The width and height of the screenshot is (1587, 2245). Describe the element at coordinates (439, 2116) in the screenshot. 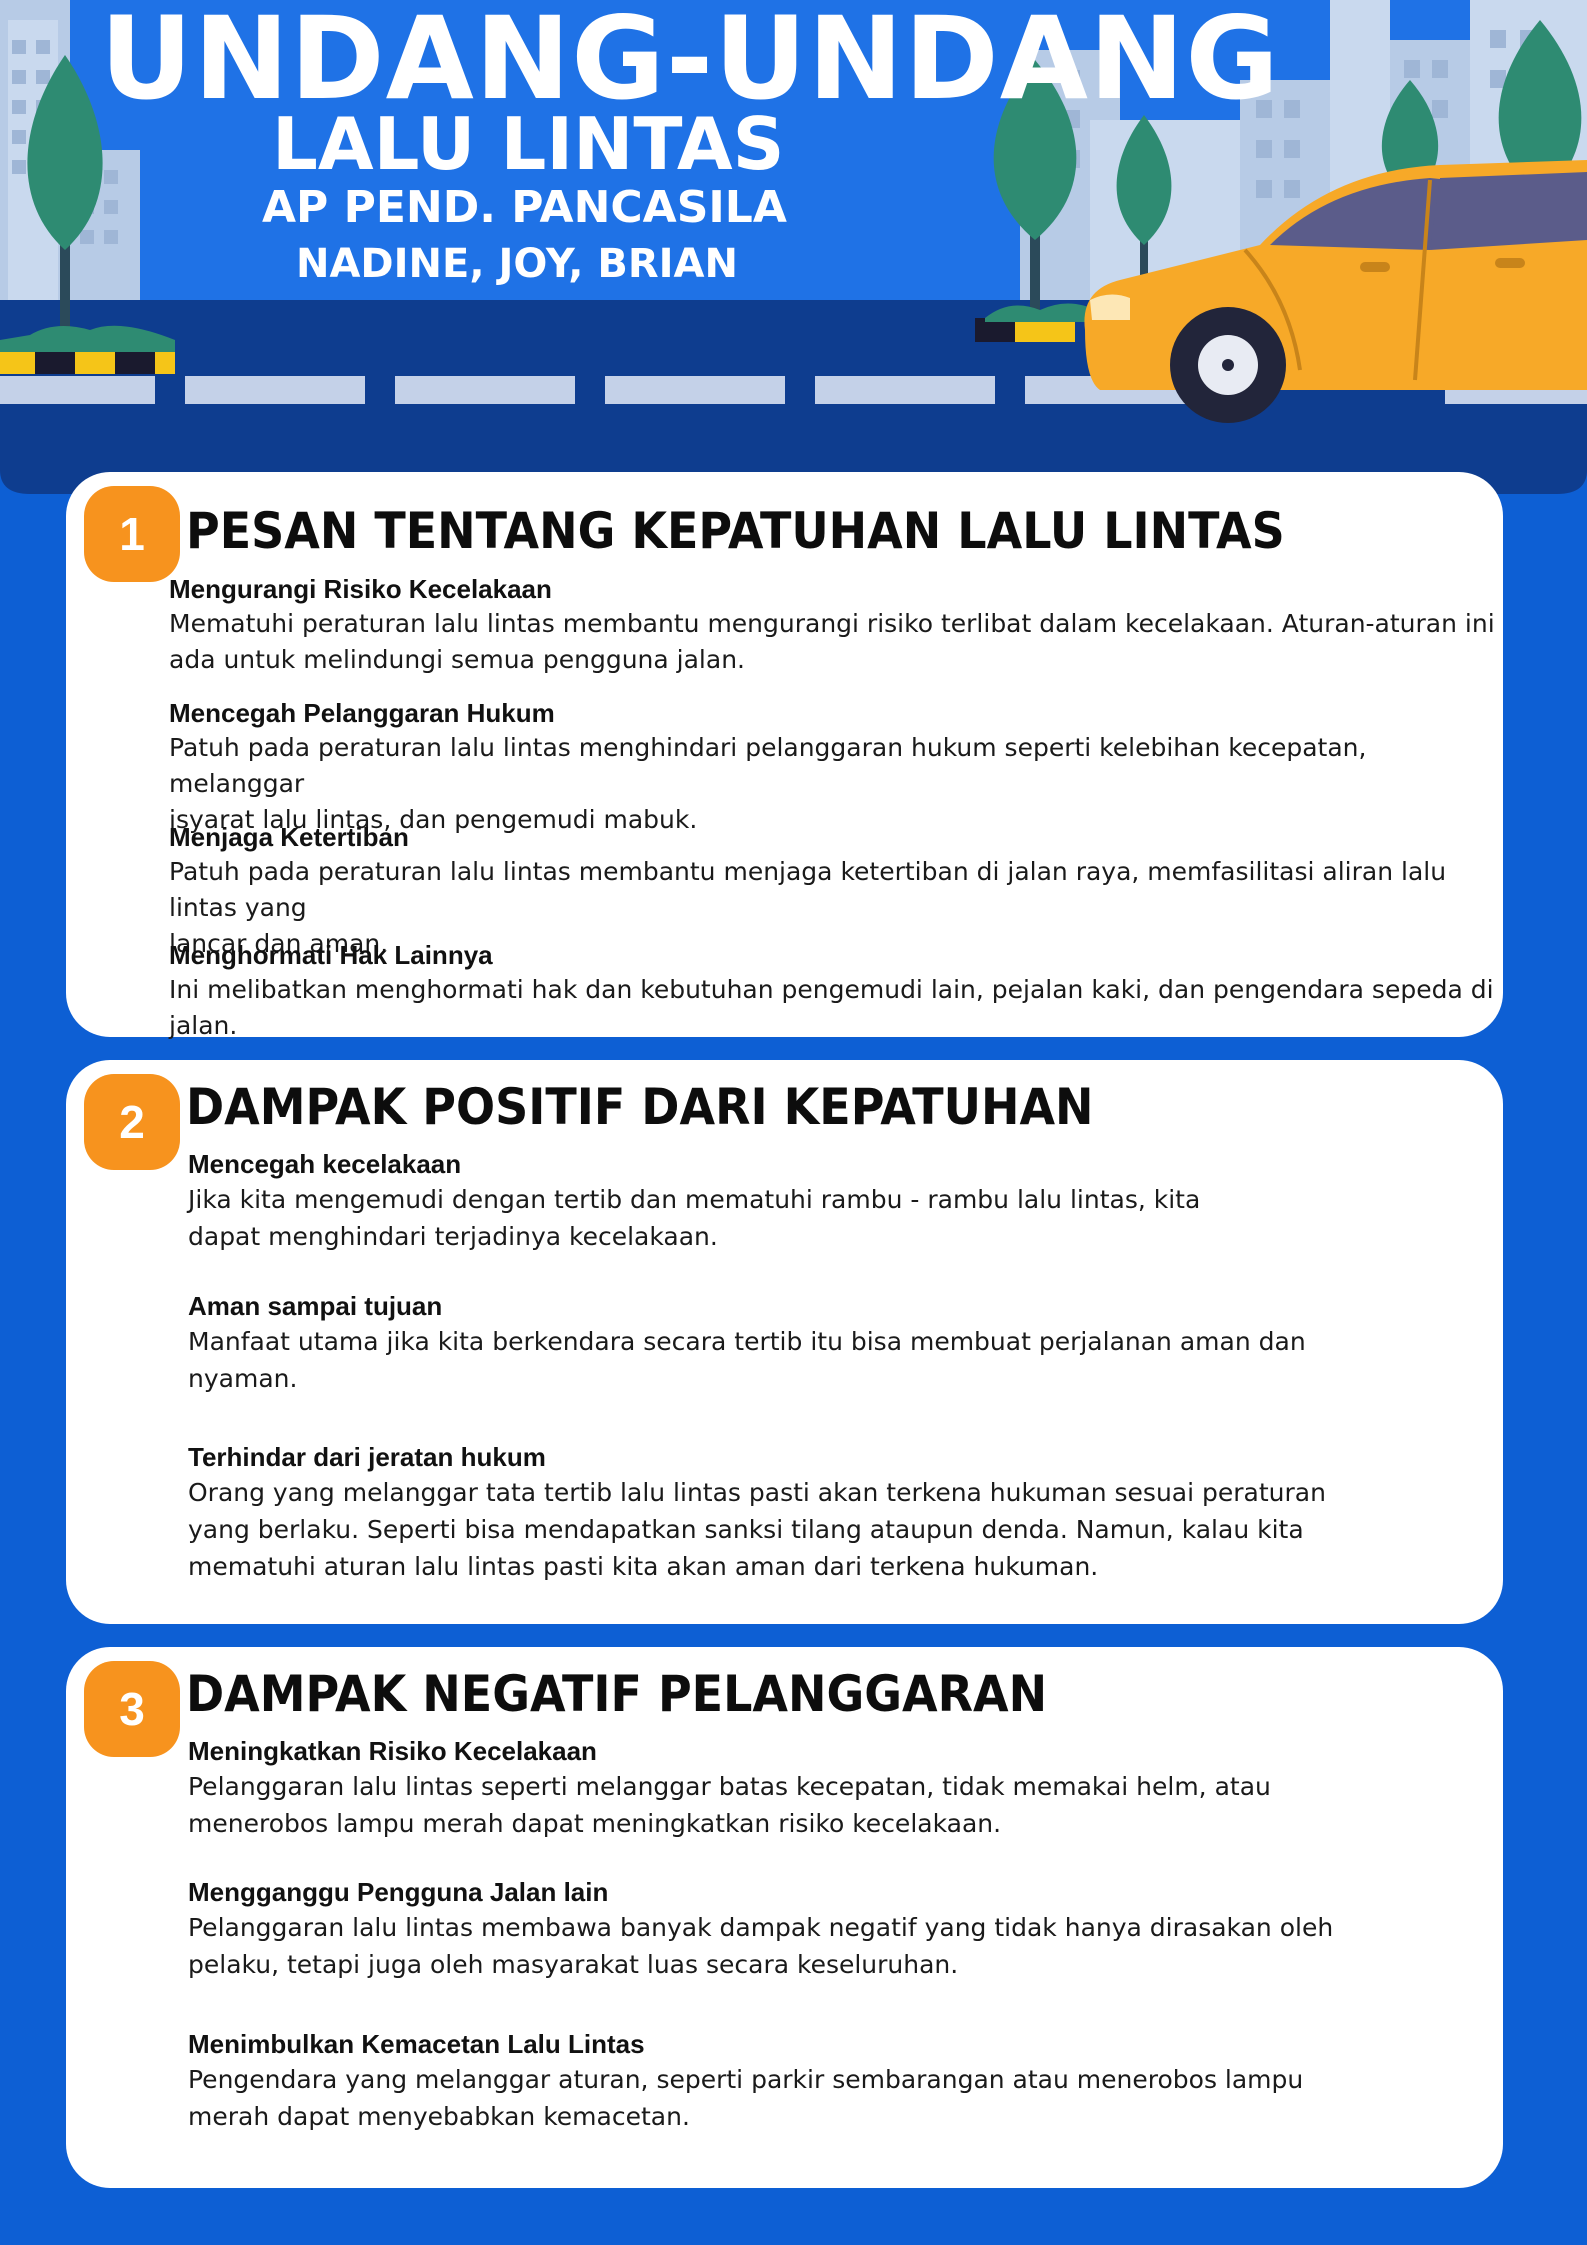

I see `item-text: merah dapat menyebabkan kemacetan.` at that location.